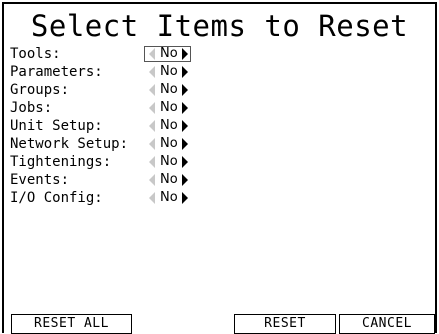 Image resolution: width=439 pixels, height=334 pixels. I want to click on item-label-events: Events:, so click(40, 180).